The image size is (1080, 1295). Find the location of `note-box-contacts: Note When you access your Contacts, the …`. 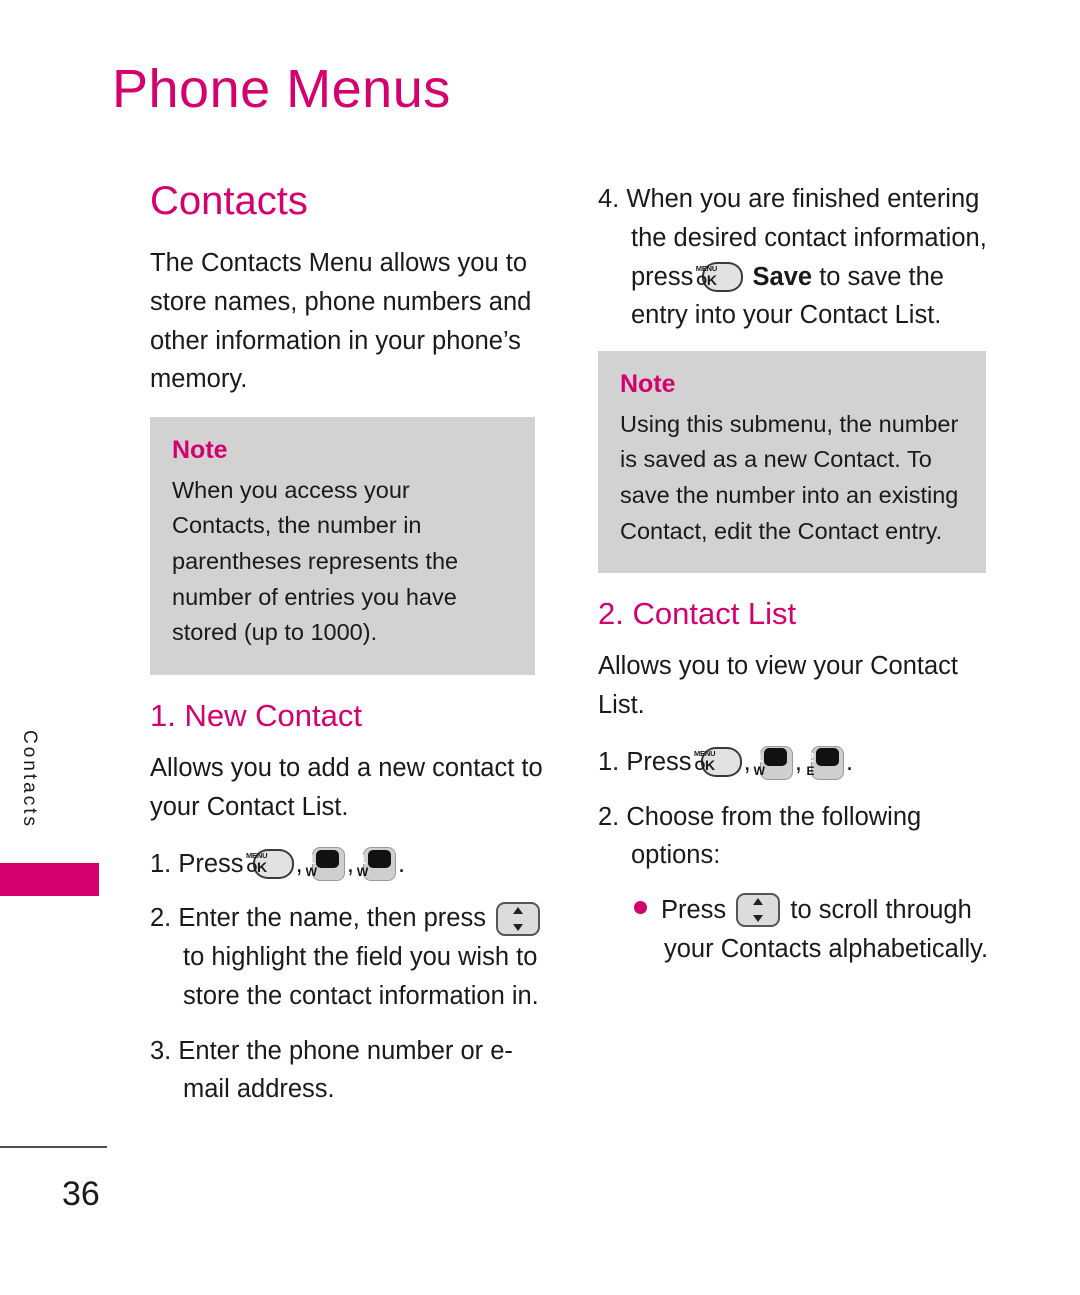

note-box-contacts: Note When you access your Contacts, the … is located at coordinates (342, 546).